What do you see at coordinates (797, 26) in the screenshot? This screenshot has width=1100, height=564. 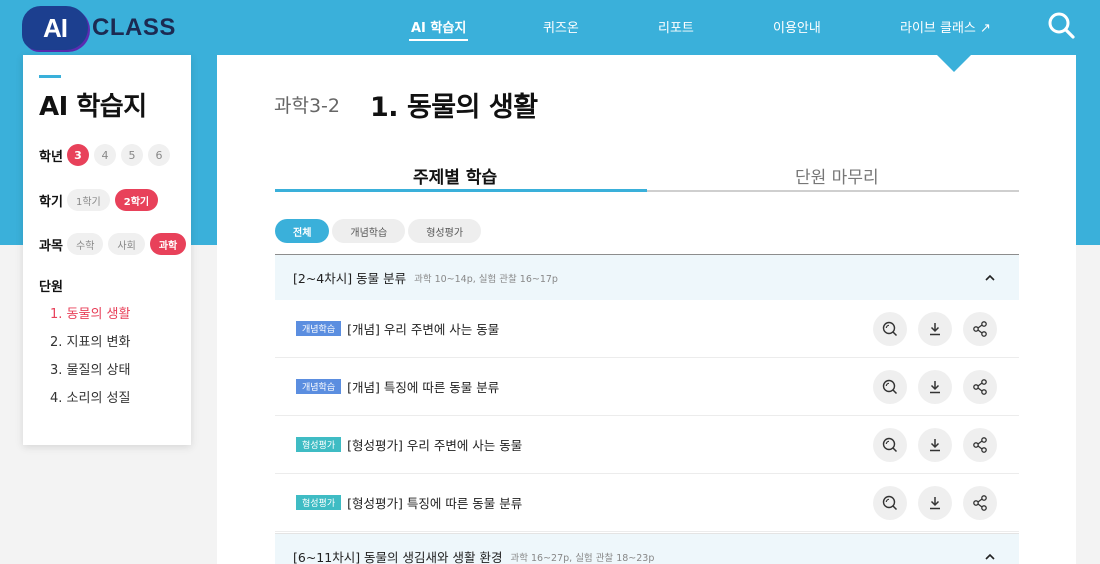 I see `nav-guide: 이용안내` at bounding box center [797, 26].